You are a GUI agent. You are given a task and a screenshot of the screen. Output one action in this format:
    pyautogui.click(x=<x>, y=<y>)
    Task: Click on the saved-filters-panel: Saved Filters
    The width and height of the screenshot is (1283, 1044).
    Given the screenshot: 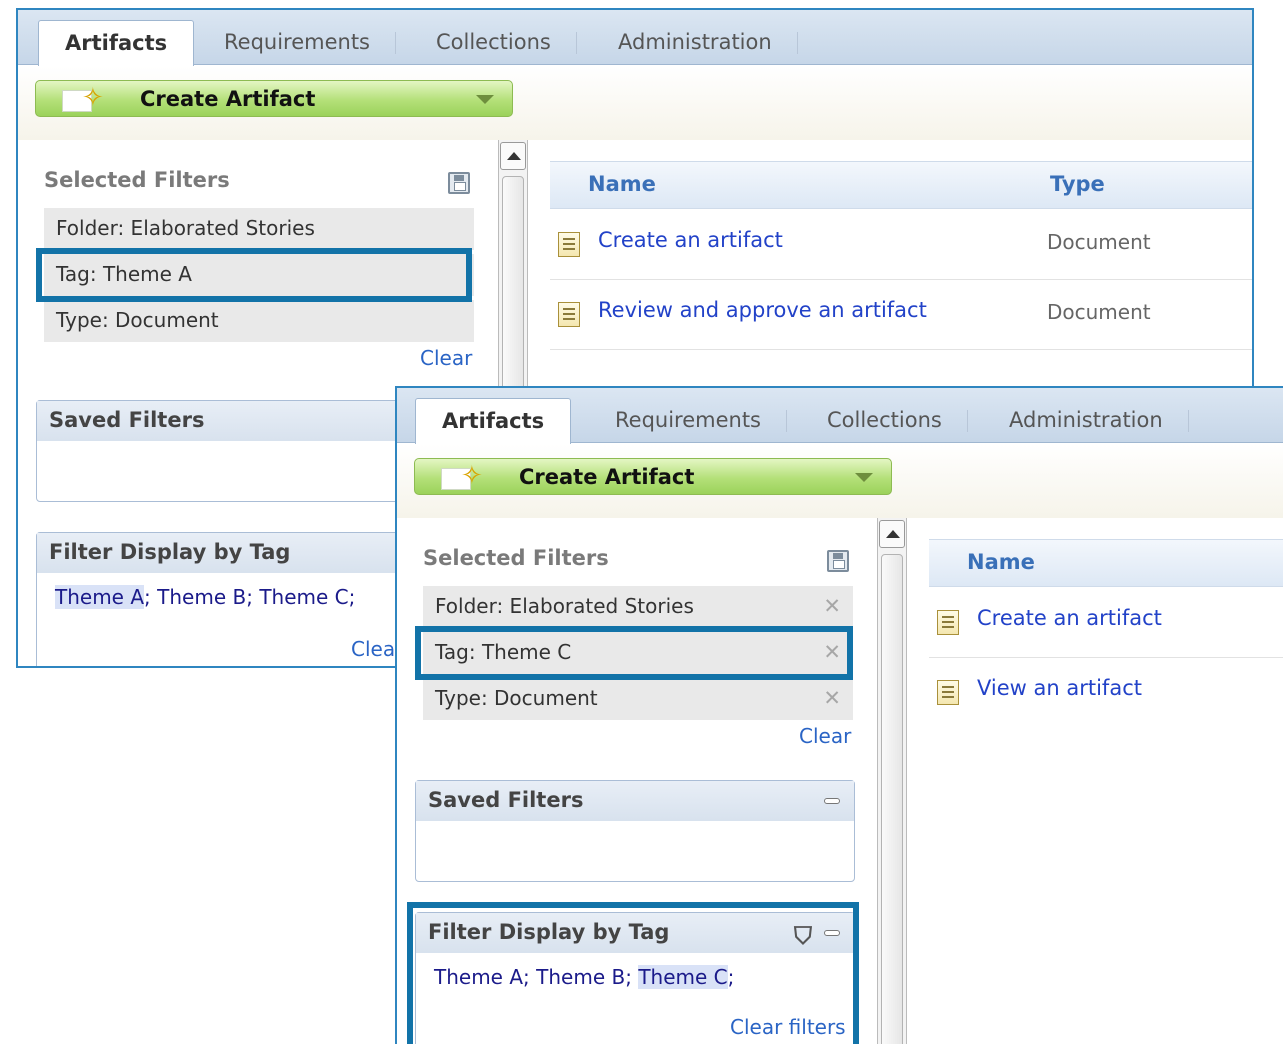 What is the action you would take?
    pyautogui.click(x=635, y=831)
    